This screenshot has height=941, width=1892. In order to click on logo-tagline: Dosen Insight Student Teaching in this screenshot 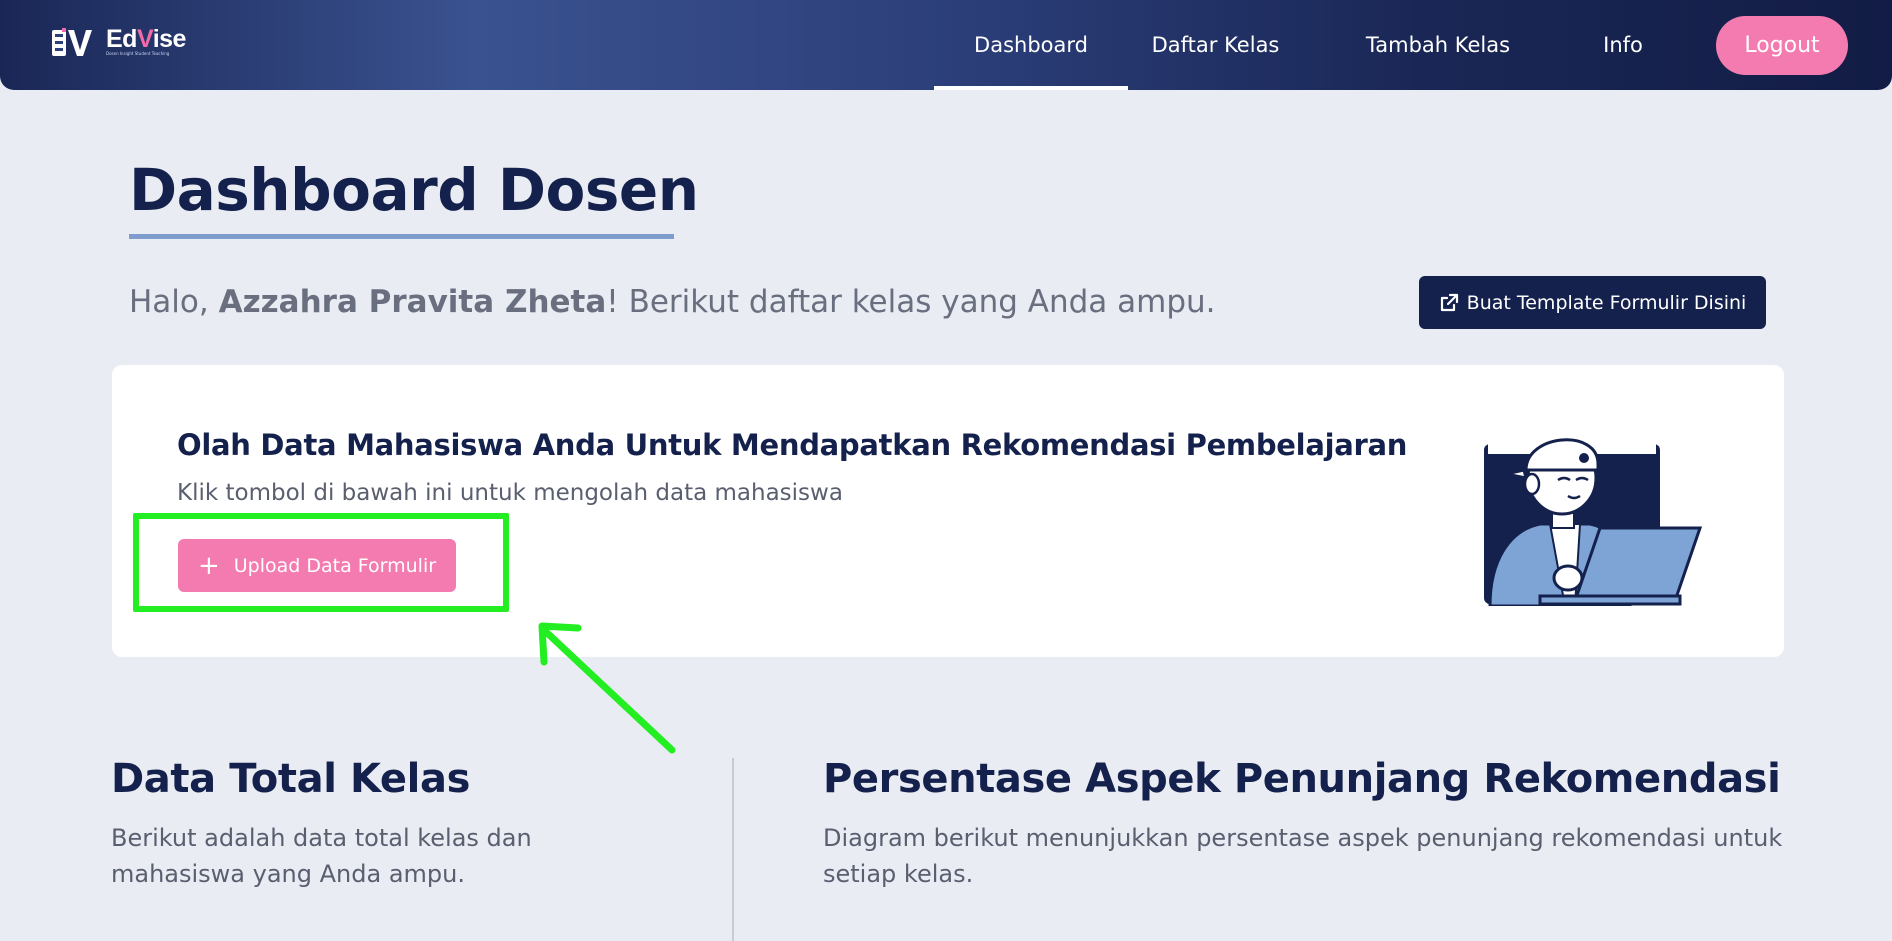, I will do `click(138, 53)`.